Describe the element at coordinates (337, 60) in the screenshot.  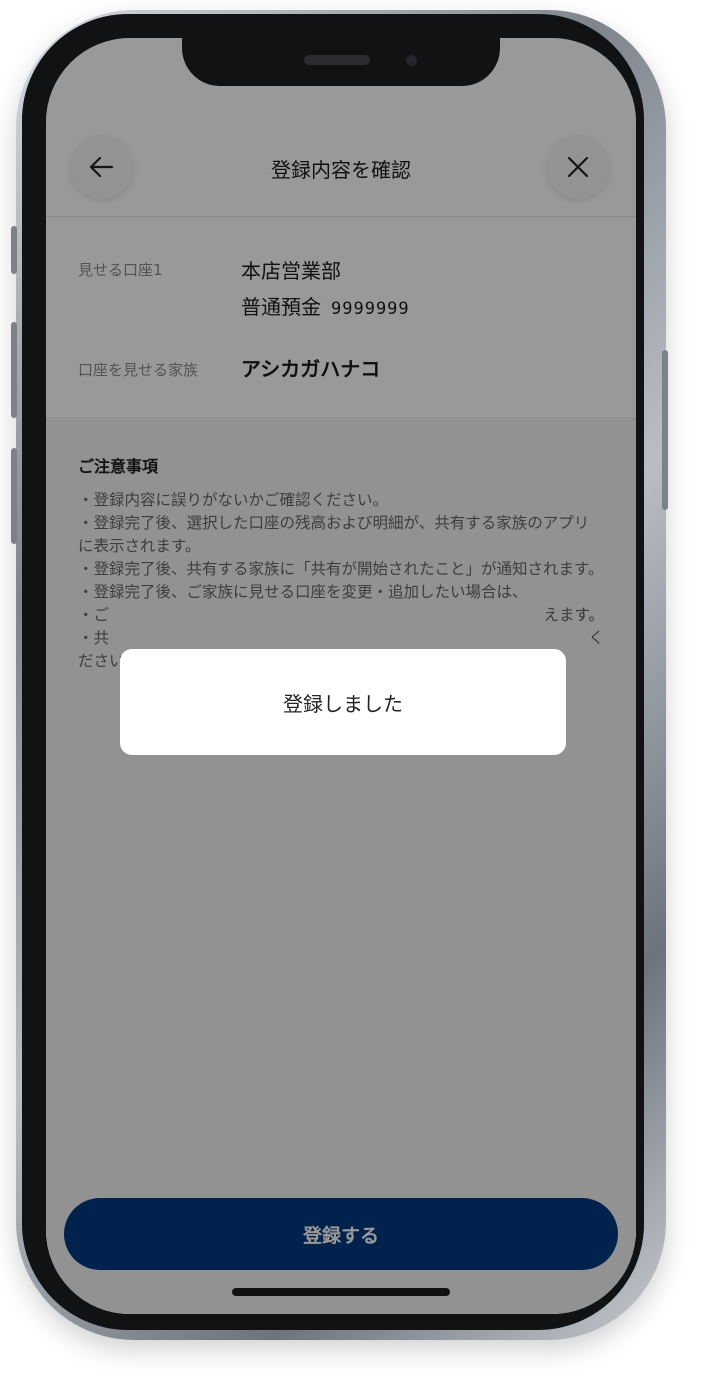
I see `speaker-grille` at that location.